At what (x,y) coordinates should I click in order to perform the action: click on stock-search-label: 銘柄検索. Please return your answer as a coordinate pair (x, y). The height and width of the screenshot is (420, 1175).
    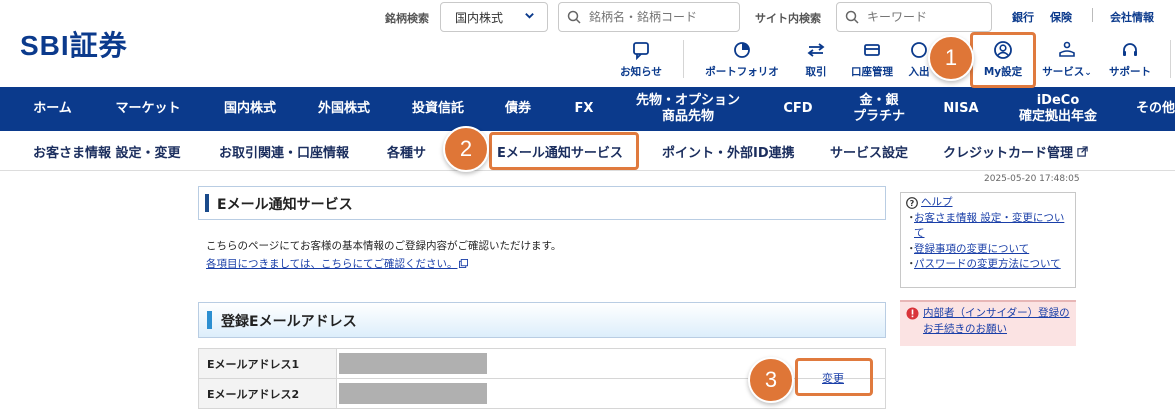
    Looking at the image, I should click on (407, 18).